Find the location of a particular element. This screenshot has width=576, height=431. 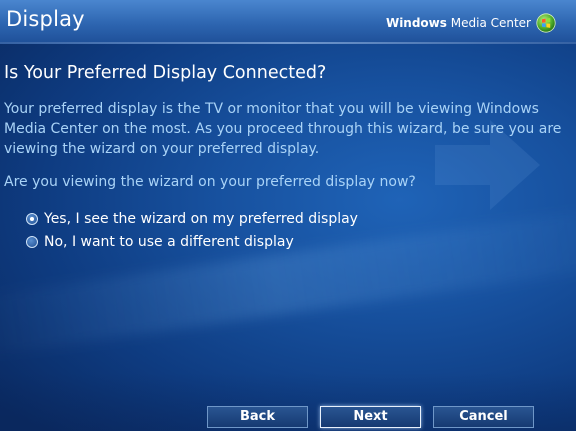

windows-media-center-logo-icon is located at coordinates (546, 23).